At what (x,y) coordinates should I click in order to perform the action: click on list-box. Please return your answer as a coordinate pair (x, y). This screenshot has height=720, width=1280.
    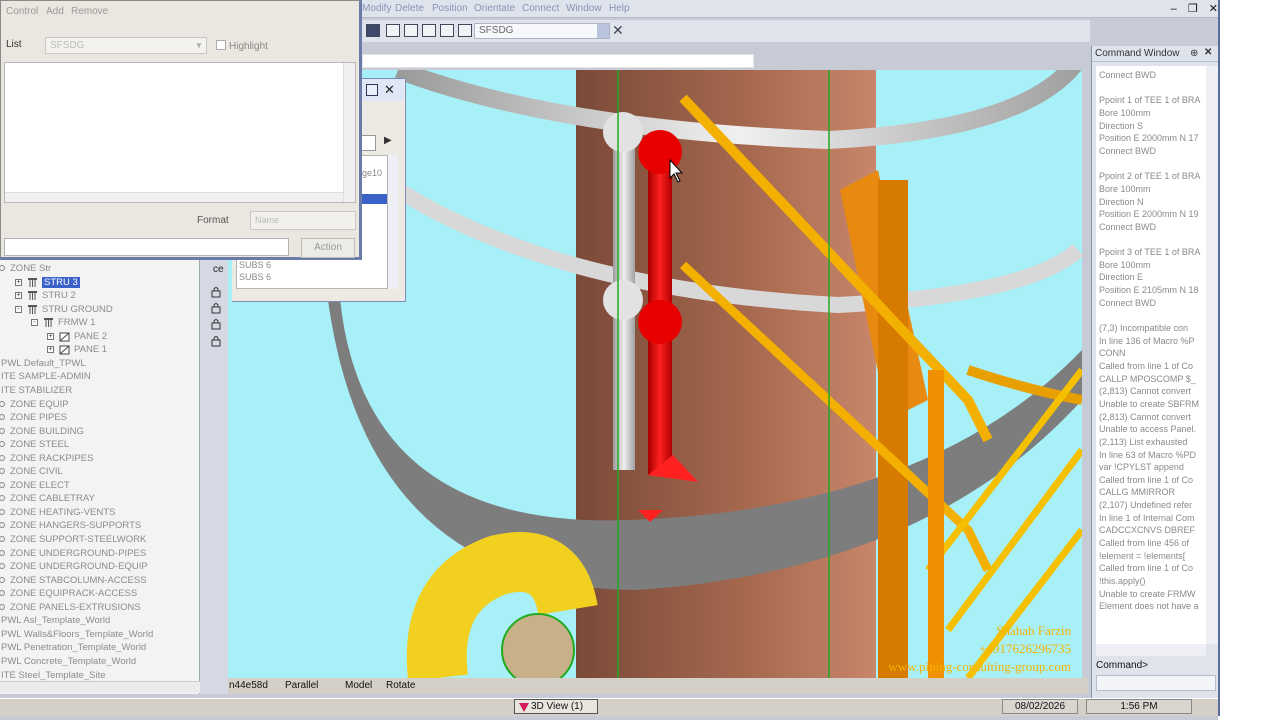
    Looking at the image, I should click on (180, 132).